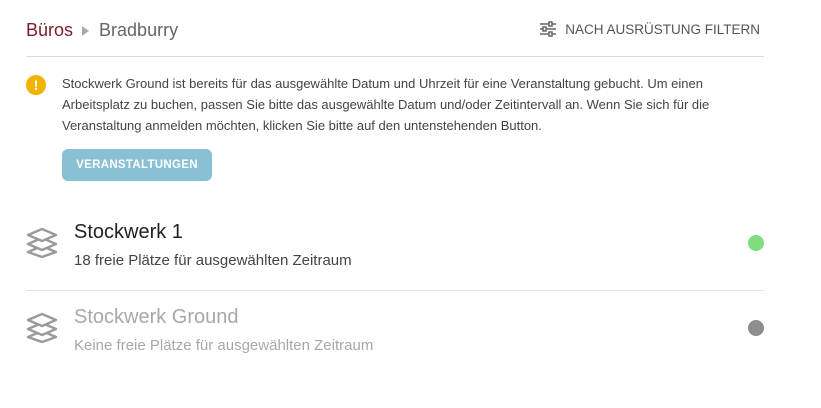 Image resolution: width=821 pixels, height=408 pixels. I want to click on floor-name: Stockwerk 1, so click(128, 232).